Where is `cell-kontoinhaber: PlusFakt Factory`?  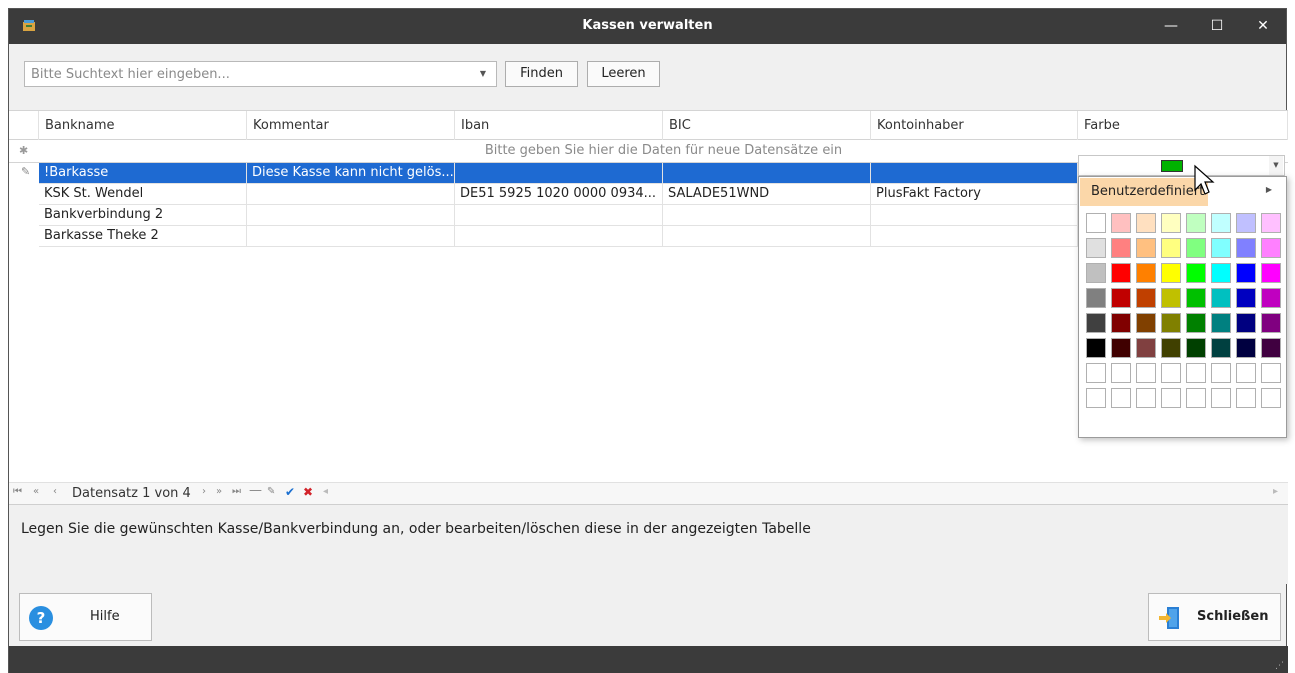 cell-kontoinhaber: PlusFakt Factory is located at coordinates (974, 194).